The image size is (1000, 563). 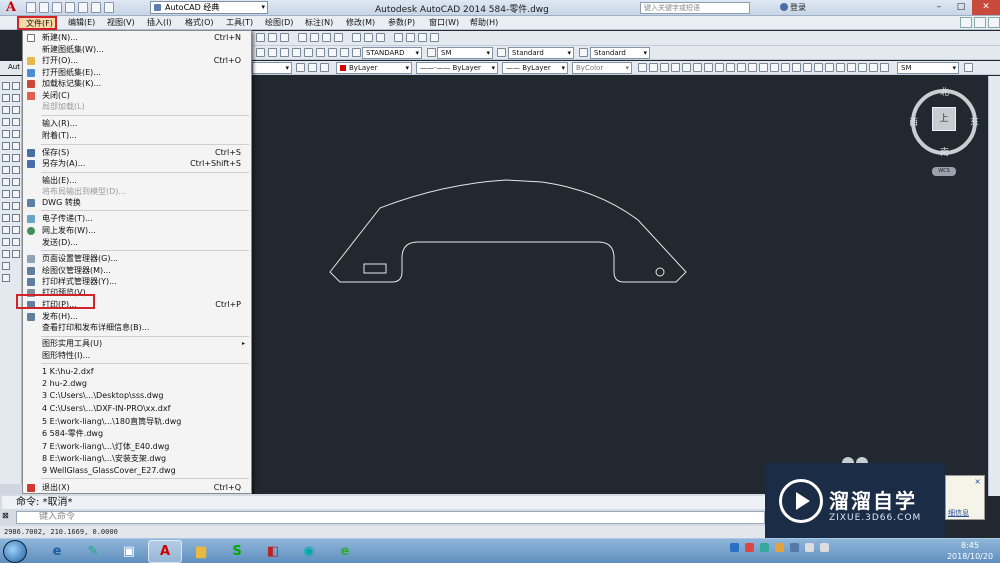 I want to click on menu-insert: 插入(I), so click(x=159, y=23).